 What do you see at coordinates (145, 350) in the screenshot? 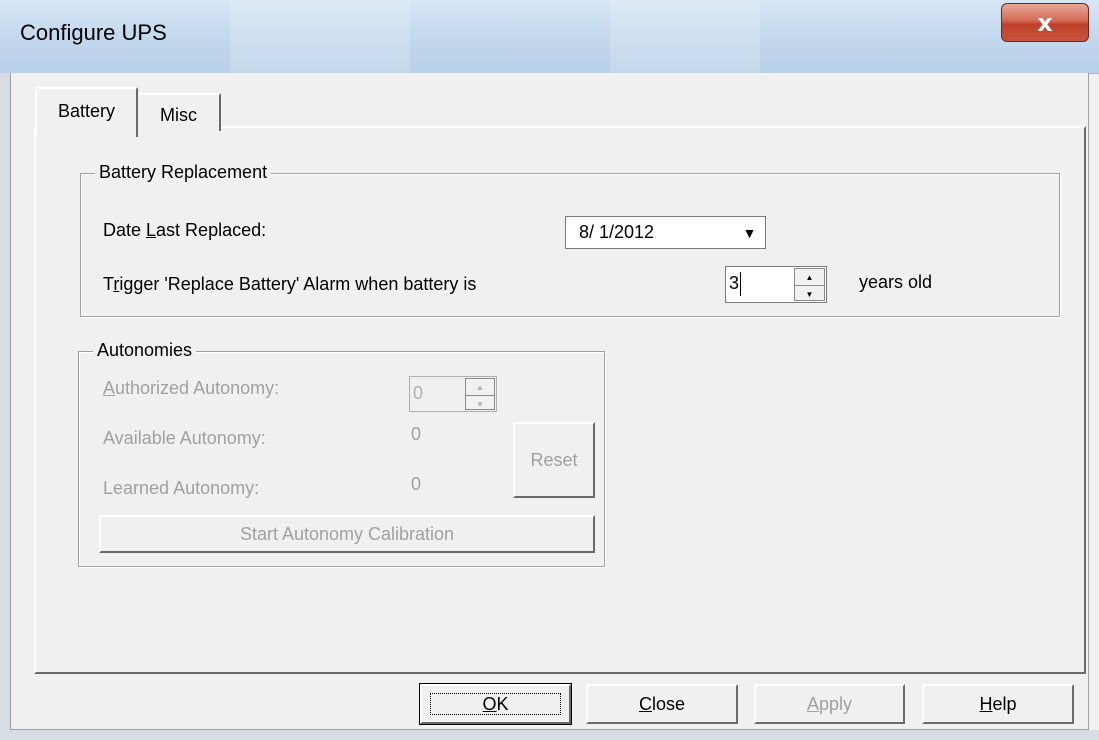
I see `group-label: Autonomies` at bounding box center [145, 350].